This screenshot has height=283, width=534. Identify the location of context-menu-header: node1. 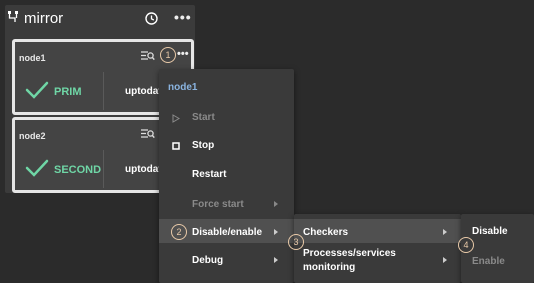
(183, 87).